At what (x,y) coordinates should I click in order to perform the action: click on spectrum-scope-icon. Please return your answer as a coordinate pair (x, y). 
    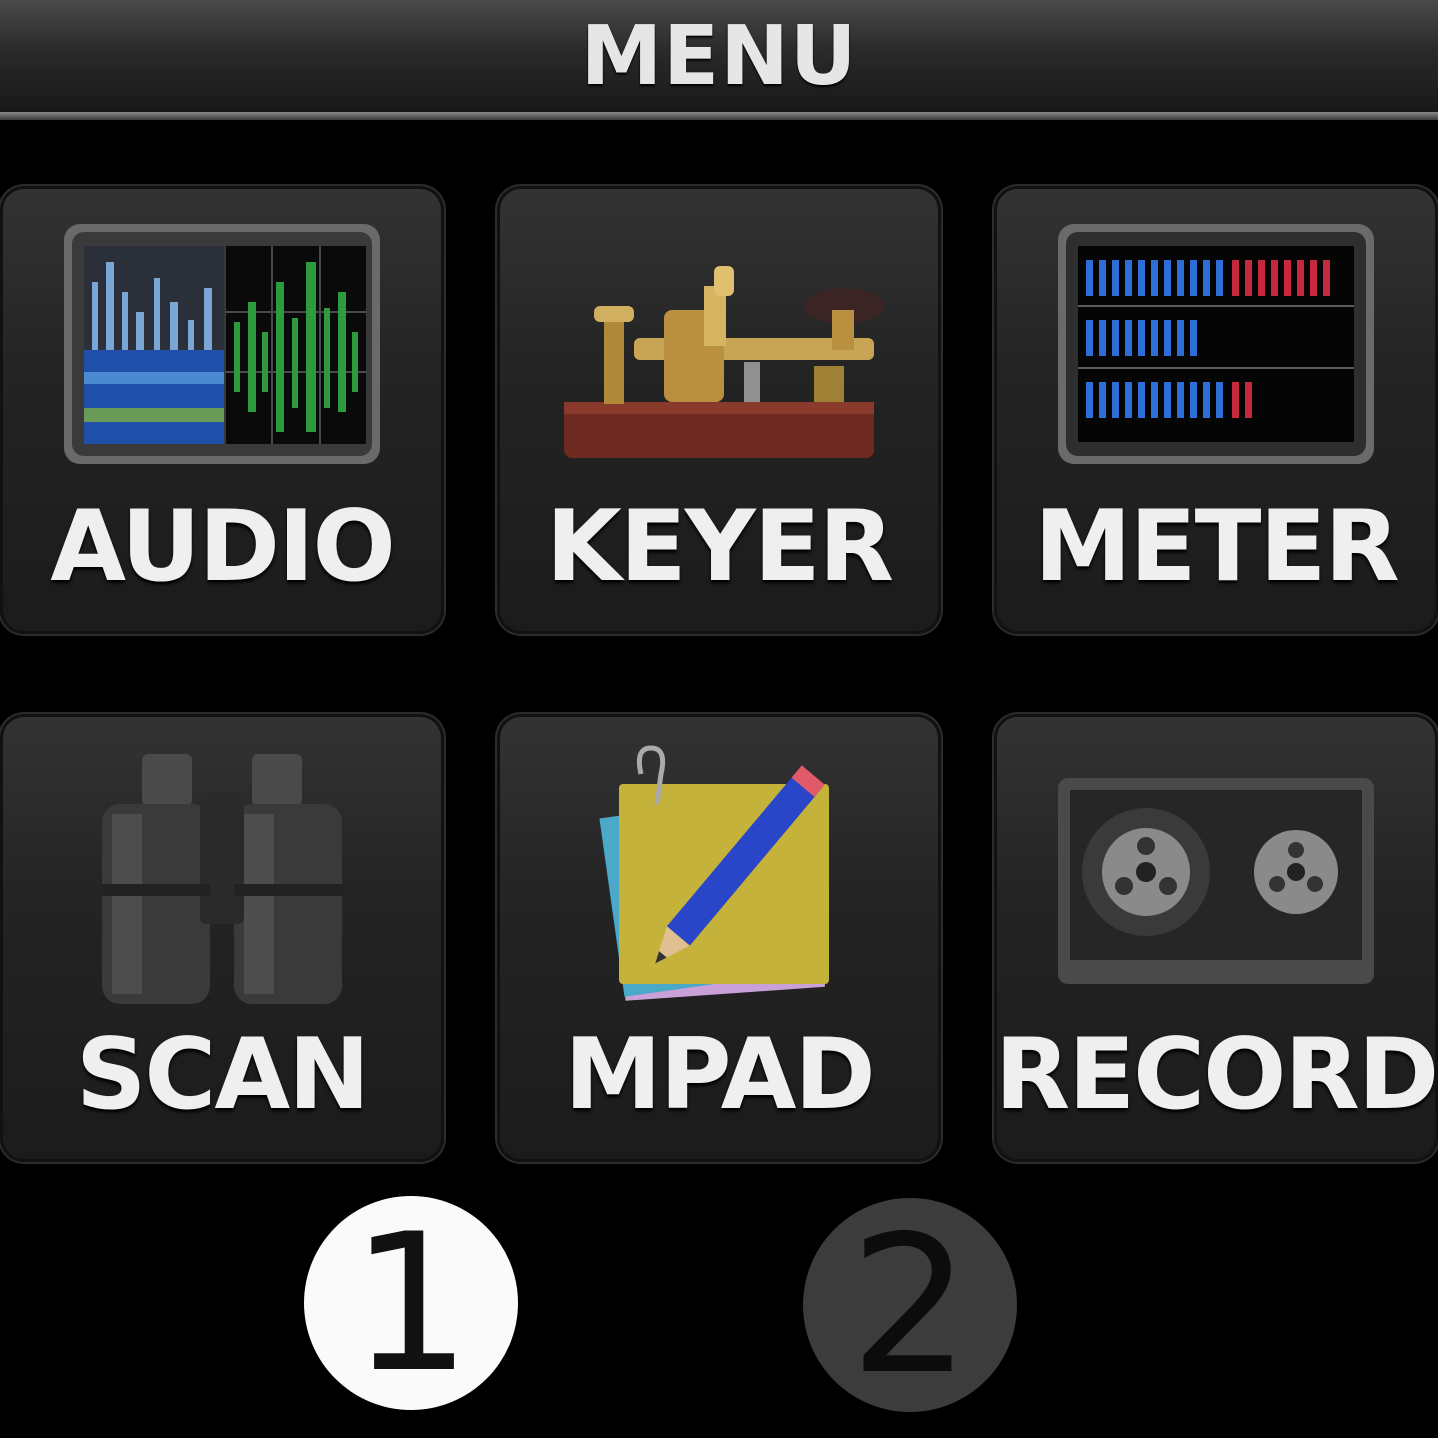
    Looking at the image, I should click on (222, 344).